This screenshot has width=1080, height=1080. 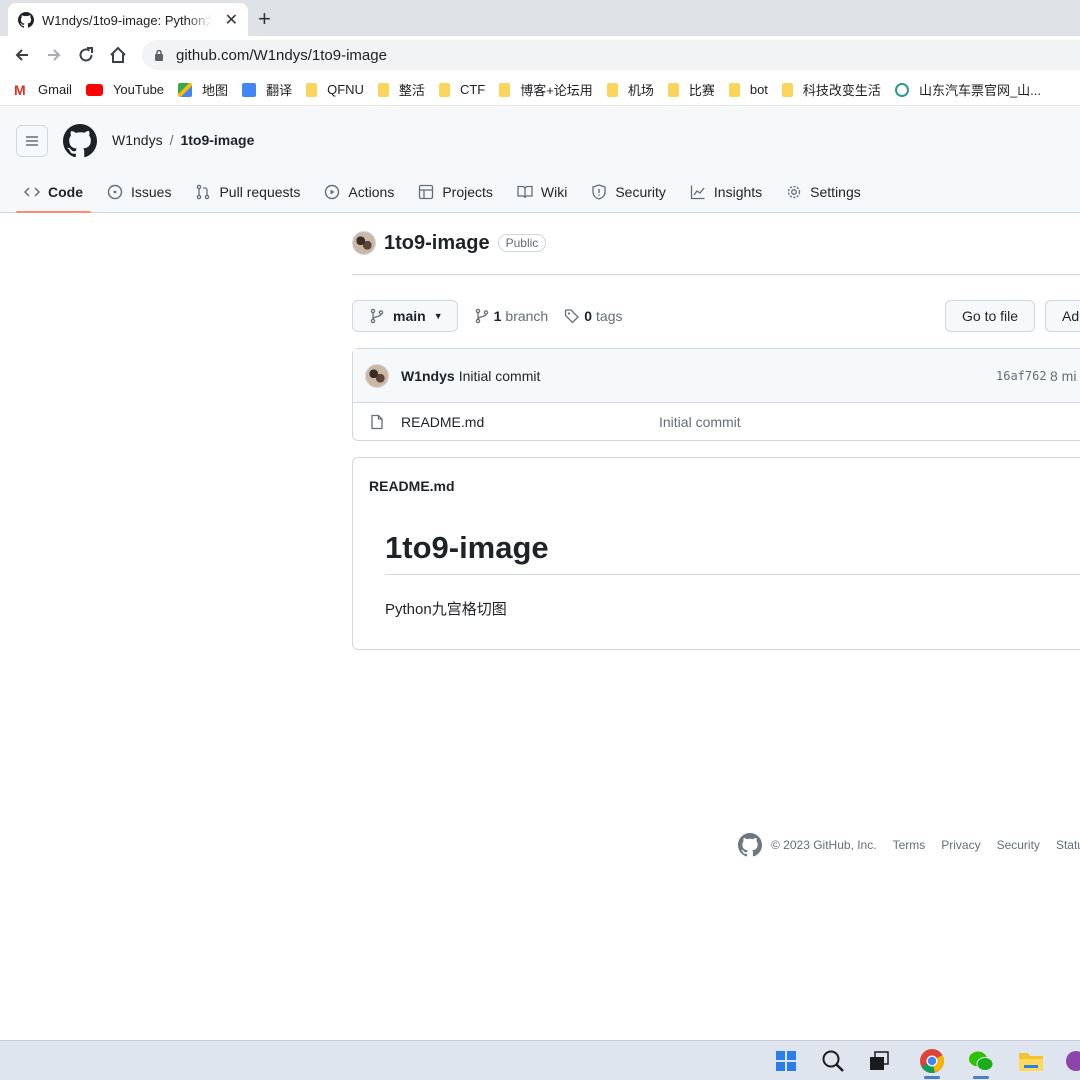 What do you see at coordinates (43, 89) in the screenshot?
I see `bookmark-gmail: M Gmail` at bounding box center [43, 89].